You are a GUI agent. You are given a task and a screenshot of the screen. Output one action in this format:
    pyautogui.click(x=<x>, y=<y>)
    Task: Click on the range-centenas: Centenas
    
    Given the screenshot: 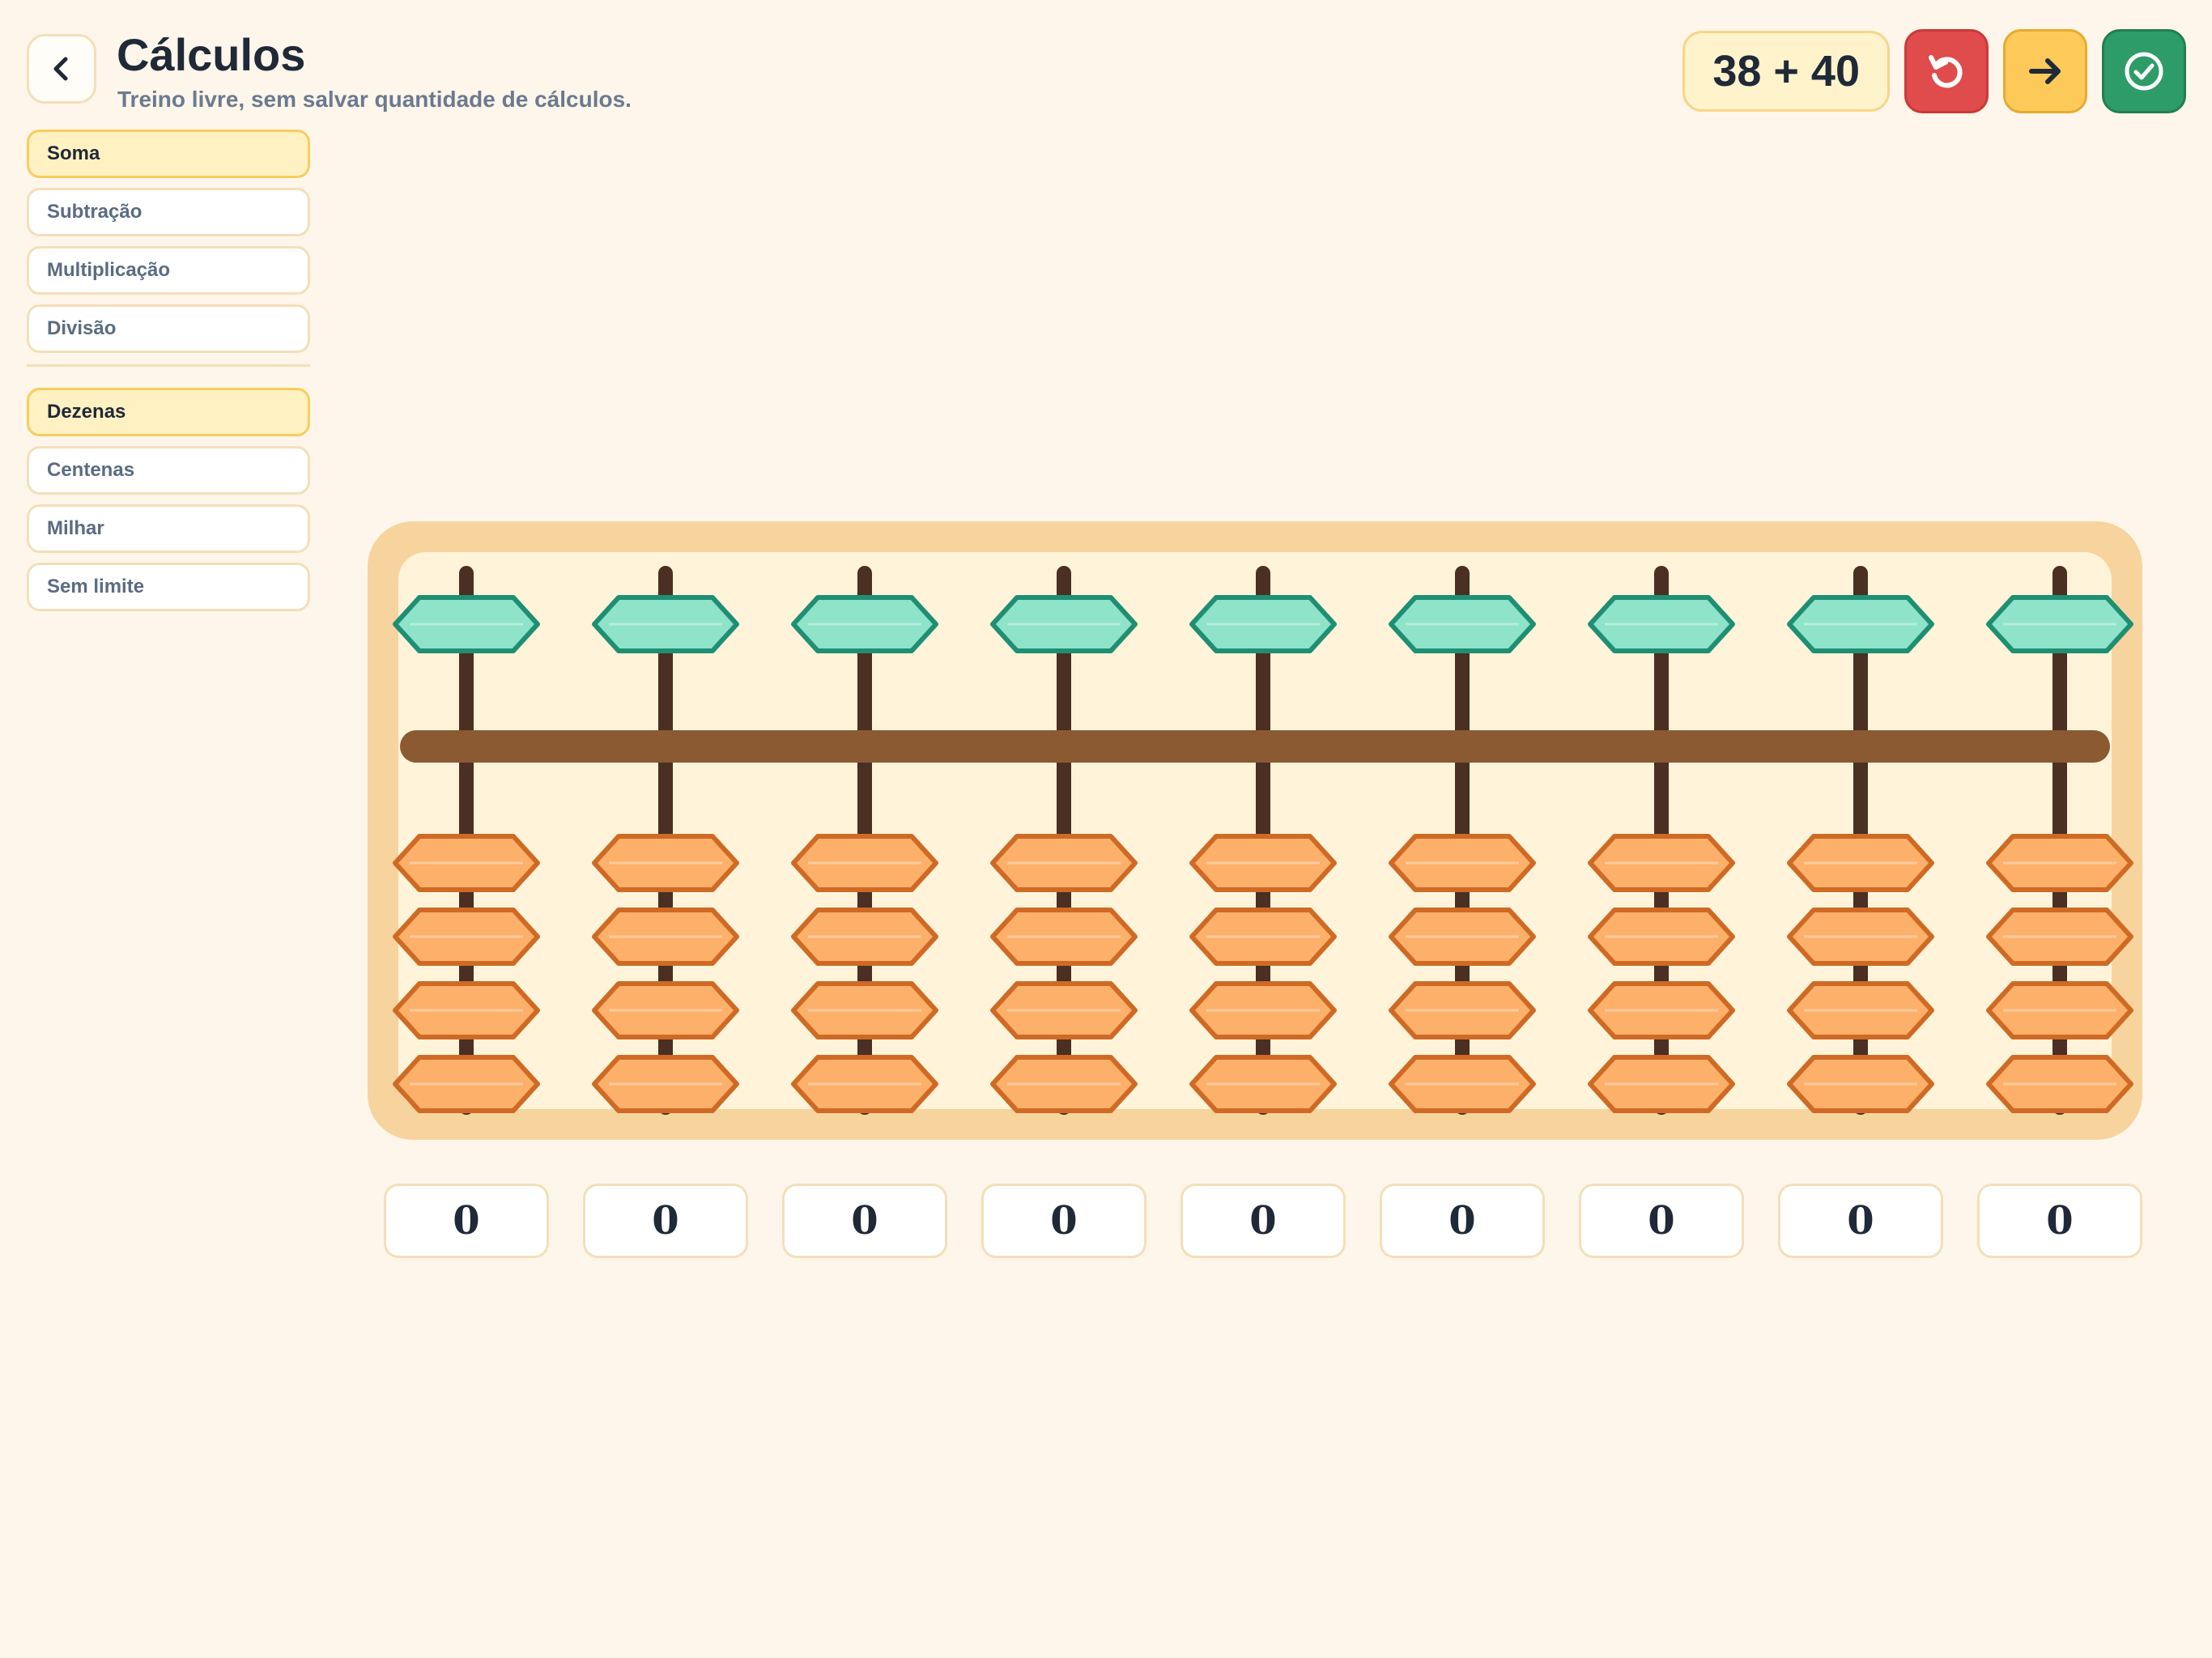 What is the action you would take?
    pyautogui.click(x=168, y=470)
    